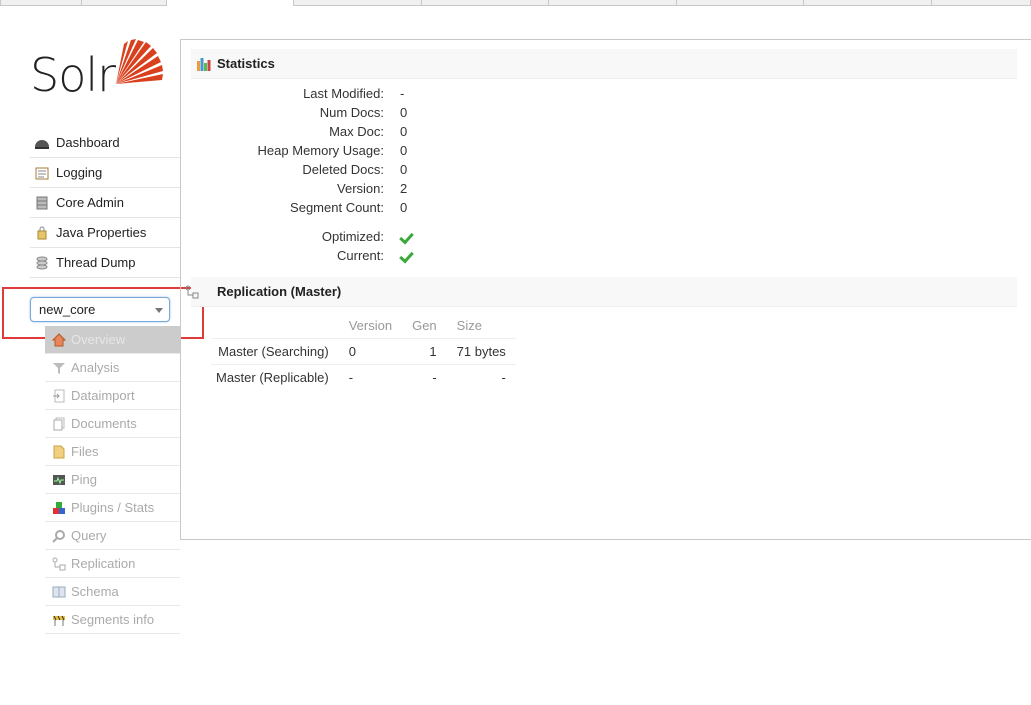 The width and height of the screenshot is (1031, 705). I want to click on nav-item-thread-dump: Thread Dump, so click(105, 263).